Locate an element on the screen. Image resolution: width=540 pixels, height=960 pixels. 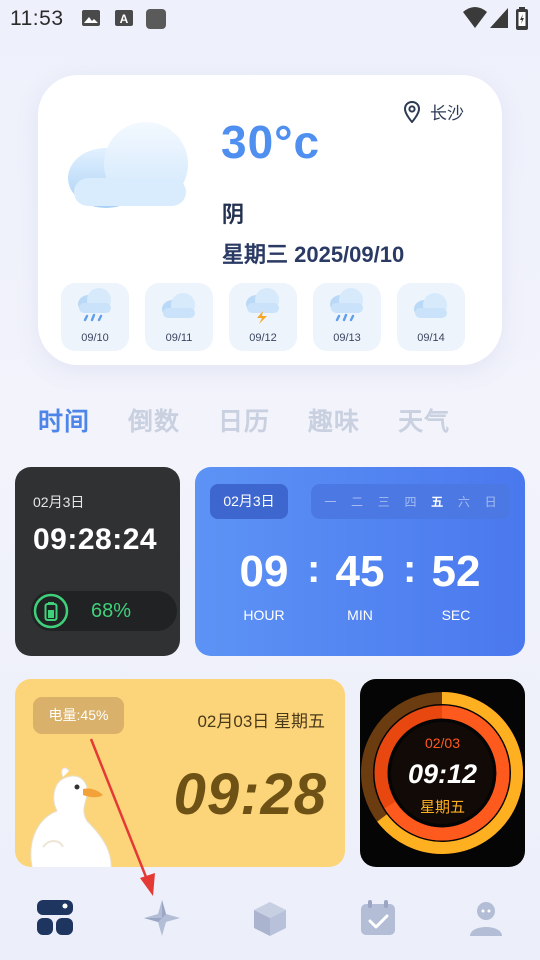
status-bar: 11:53 A is located at coordinates (270, 19).